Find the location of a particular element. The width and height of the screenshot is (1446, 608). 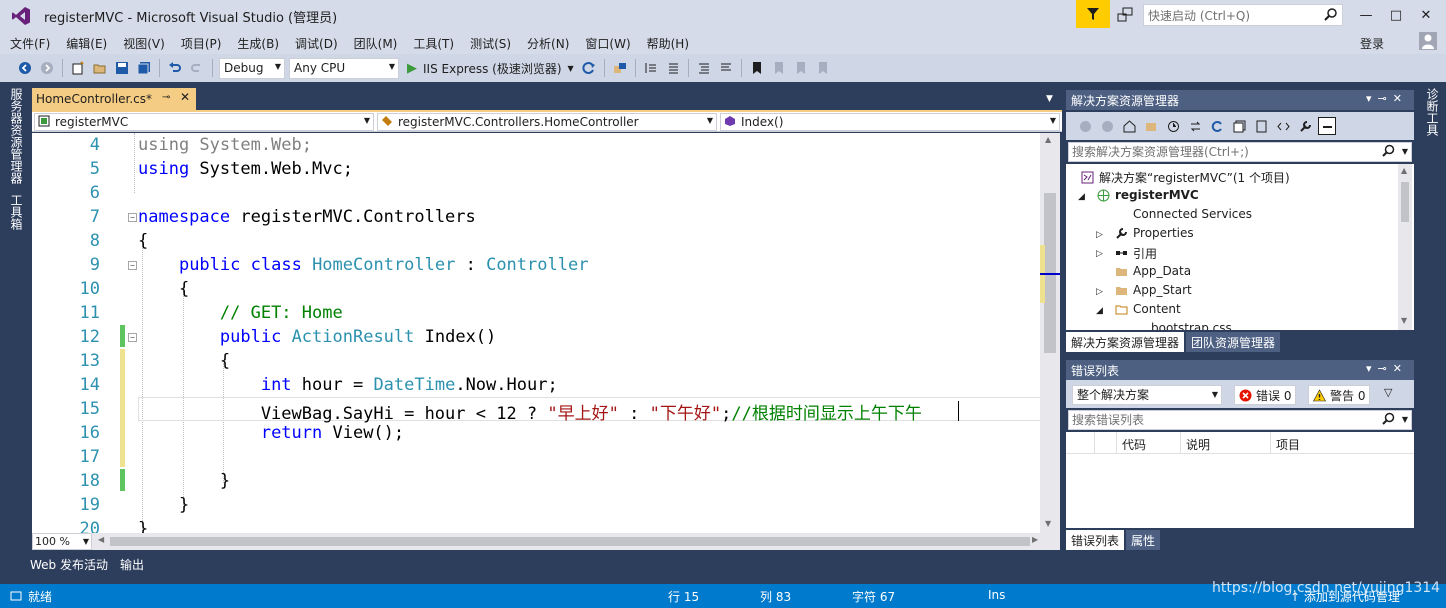

properties-wrench-icon is located at coordinates (1305, 126).